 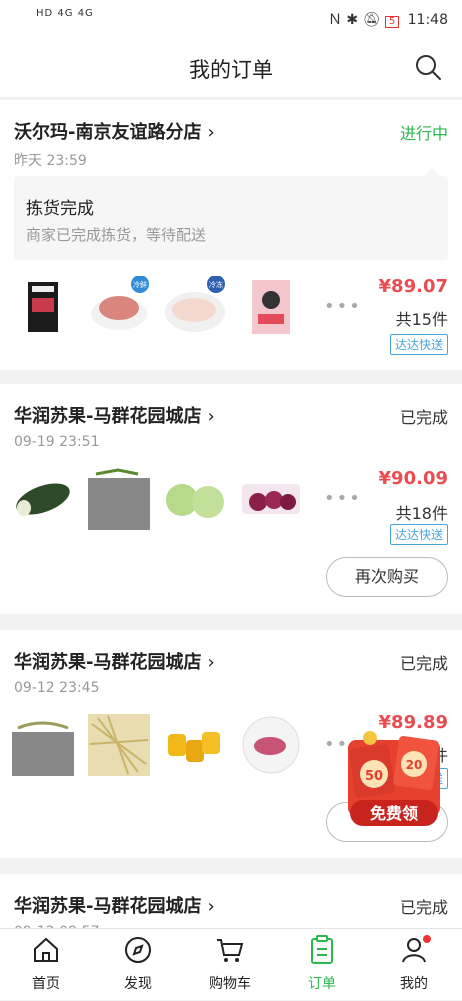 I want to click on tab-home: 首页, so click(x=46, y=965).